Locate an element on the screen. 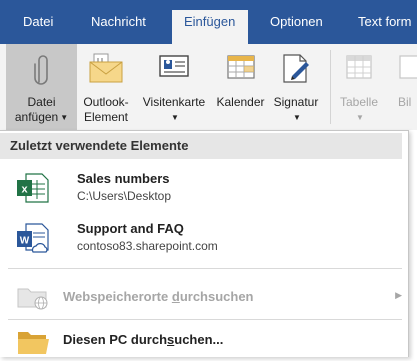 This screenshot has height=361, width=417. tab-text-format: Text form is located at coordinates (384, 27).